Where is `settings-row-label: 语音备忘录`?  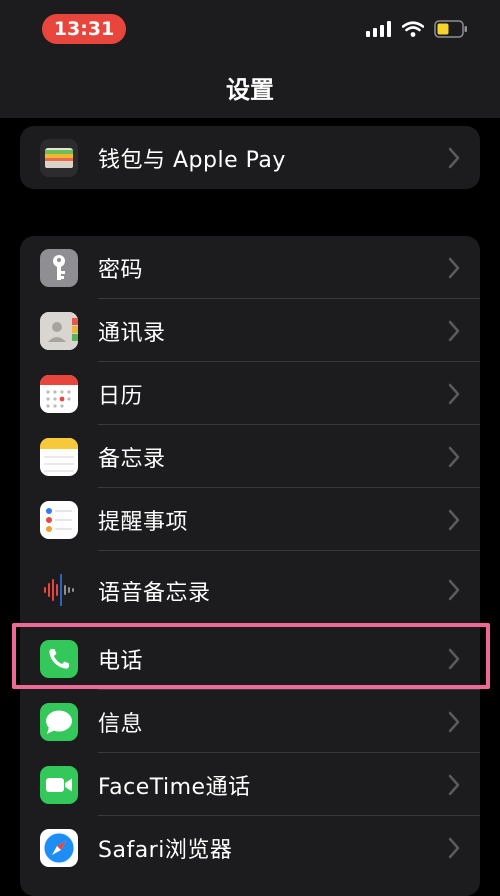
settings-row-label: 语音备忘录 is located at coordinates (154, 593).